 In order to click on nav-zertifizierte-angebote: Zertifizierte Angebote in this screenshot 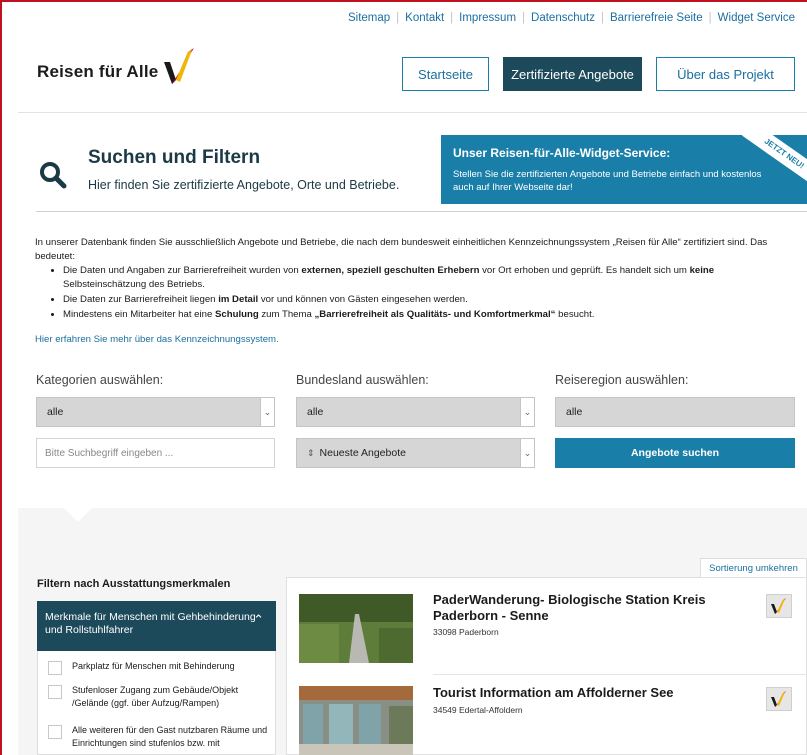, I will do `click(572, 74)`.